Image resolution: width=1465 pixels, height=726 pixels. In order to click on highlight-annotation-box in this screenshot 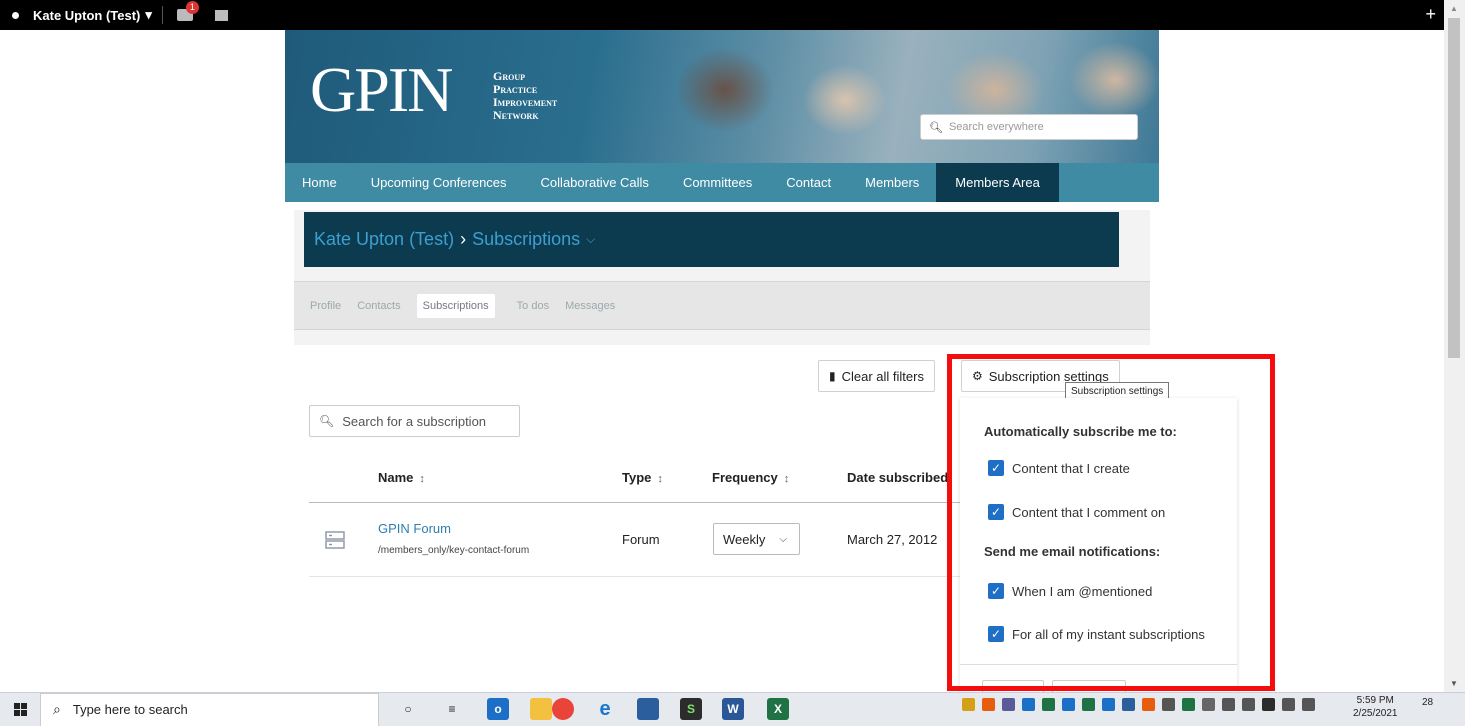, I will do `click(1111, 522)`.